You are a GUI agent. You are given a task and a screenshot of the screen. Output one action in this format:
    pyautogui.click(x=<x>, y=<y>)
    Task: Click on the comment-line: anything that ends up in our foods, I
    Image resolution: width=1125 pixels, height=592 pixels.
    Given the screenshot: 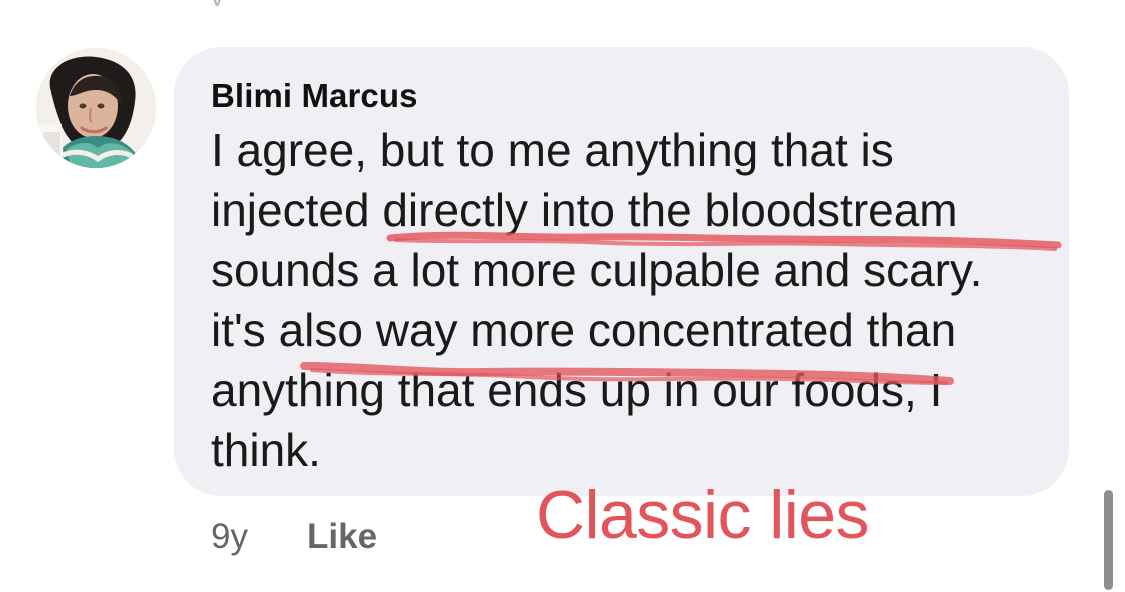 What is the action you would take?
    pyautogui.click(x=577, y=390)
    